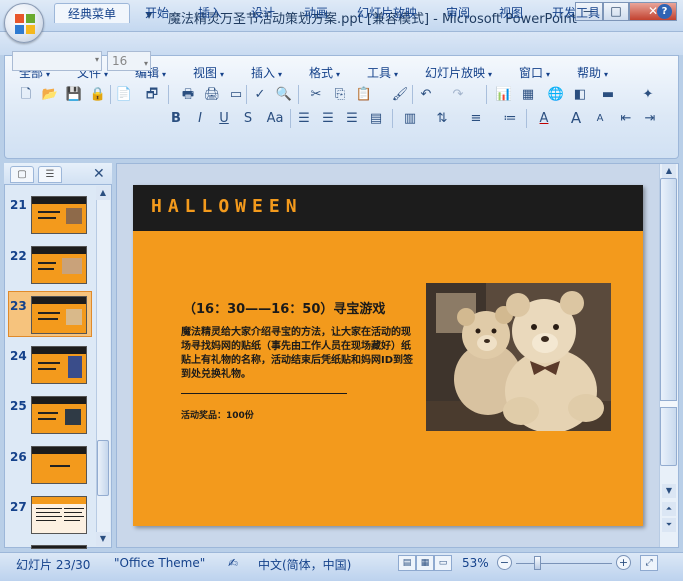  What do you see at coordinates (608, 94) in the screenshot?
I see `color-display-icon: ▬` at bounding box center [608, 94].